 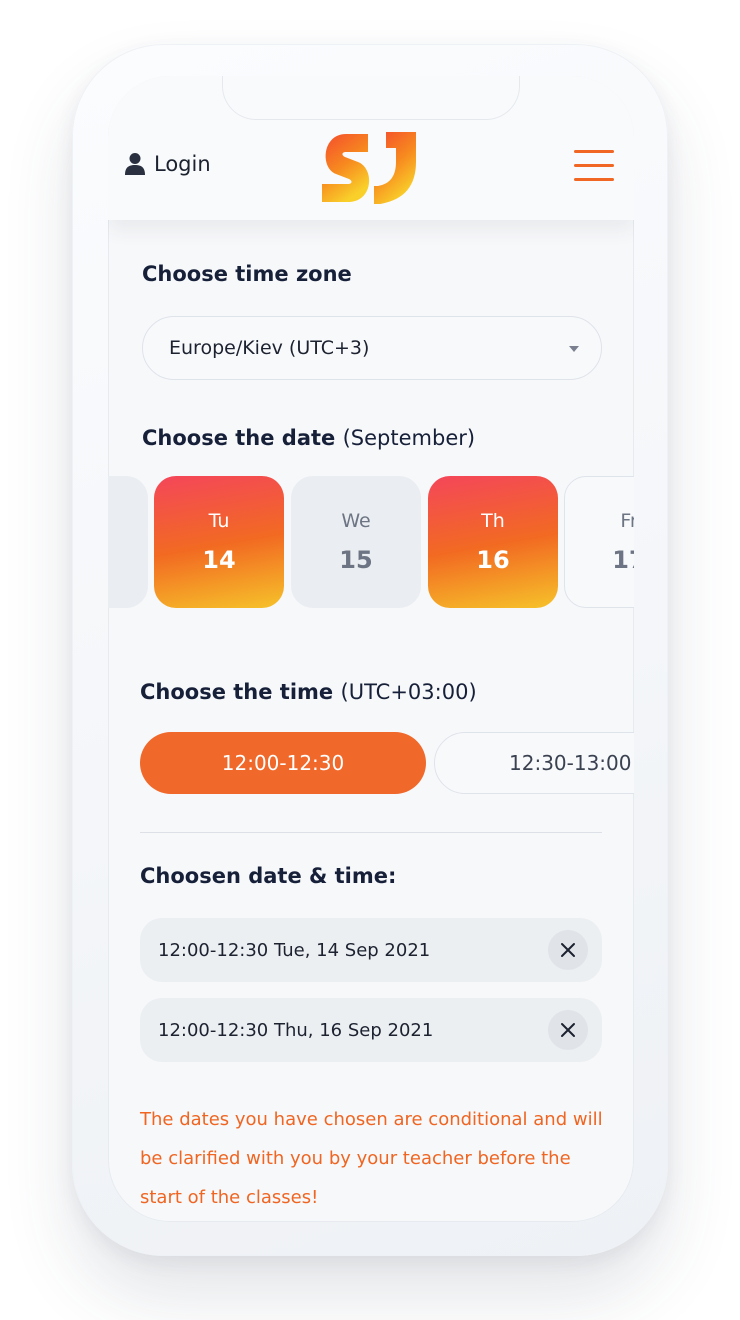 I want to click on chosen-heading: Choosen date & time:, so click(x=268, y=876).